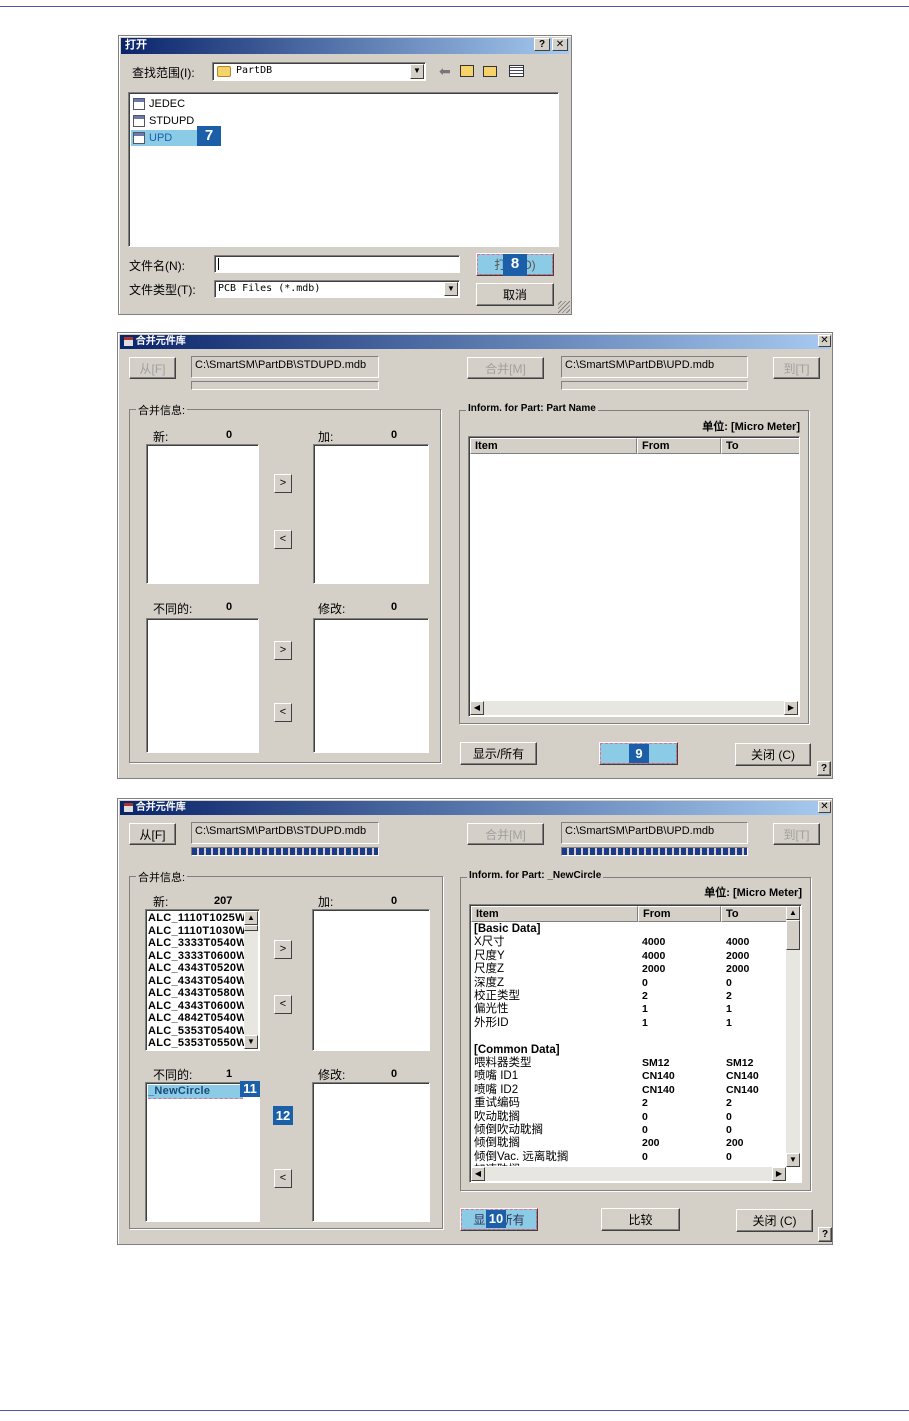 The image size is (909, 1421). Describe the element at coordinates (202, 1152) in the screenshot. I see `diff-list: _NewCircle` at that location.